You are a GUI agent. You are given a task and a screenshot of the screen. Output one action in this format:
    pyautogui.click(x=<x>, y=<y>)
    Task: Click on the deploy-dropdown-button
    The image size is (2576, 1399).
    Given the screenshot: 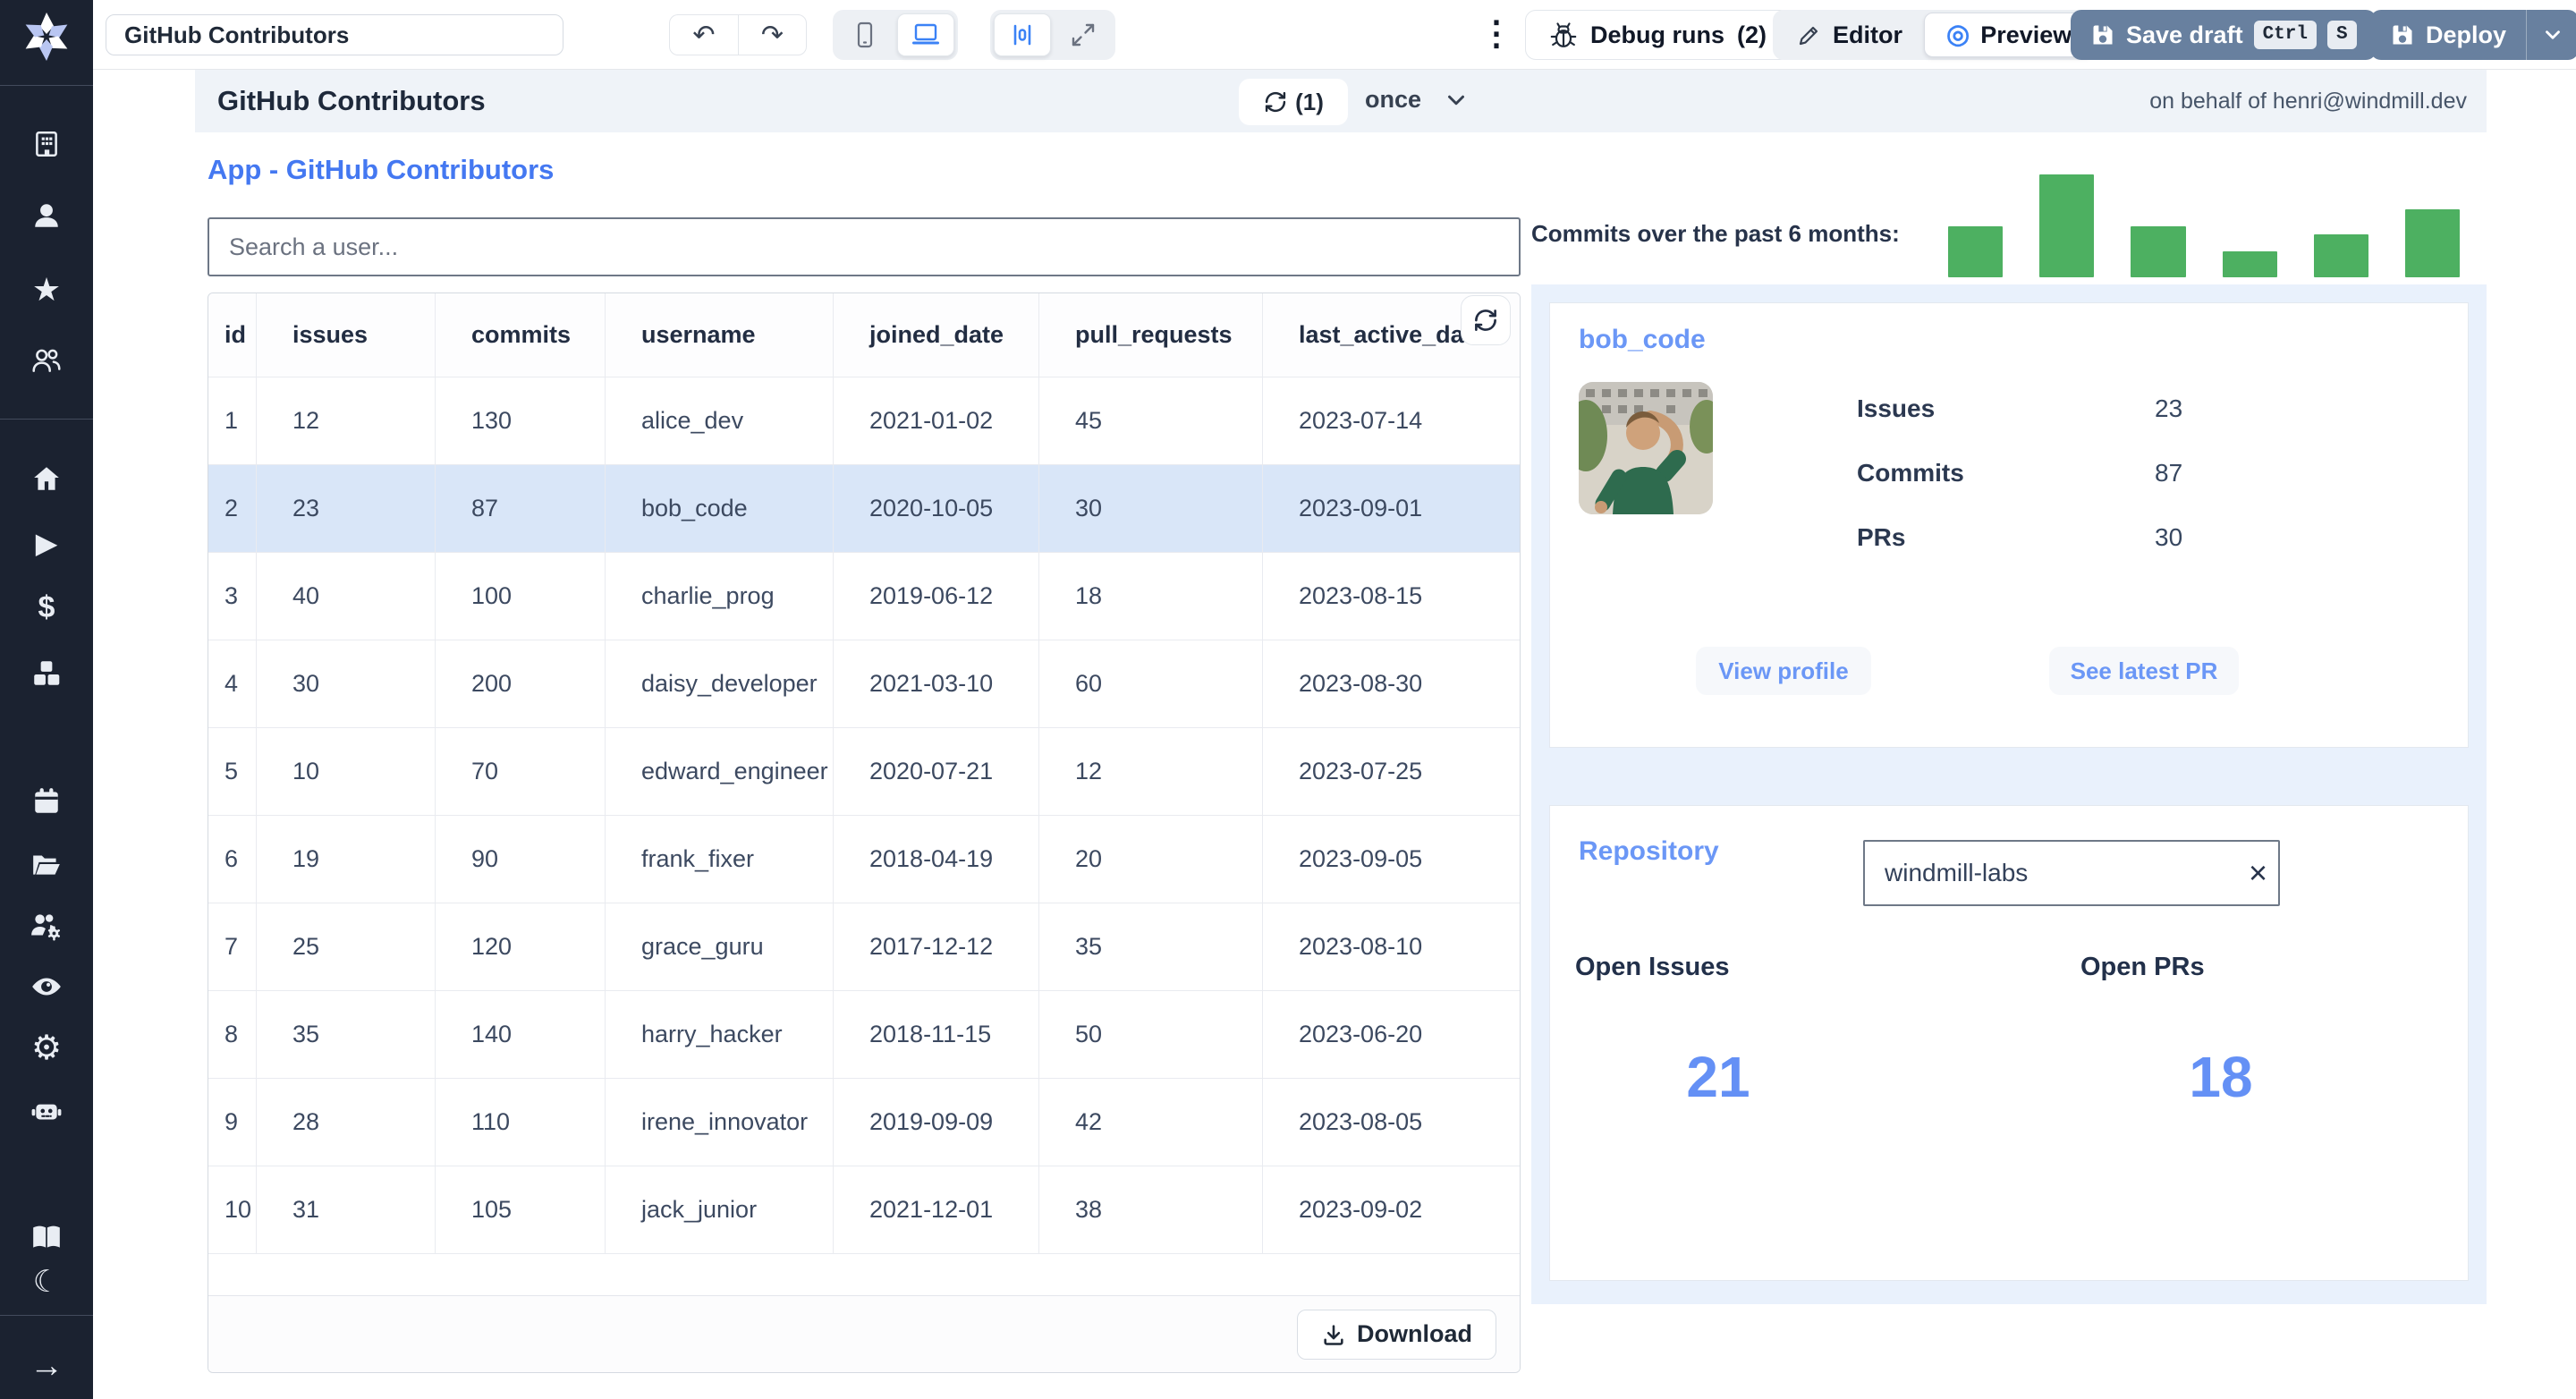 What is the action you would take?
    pyautogui.click(x=2551, y=35)
    